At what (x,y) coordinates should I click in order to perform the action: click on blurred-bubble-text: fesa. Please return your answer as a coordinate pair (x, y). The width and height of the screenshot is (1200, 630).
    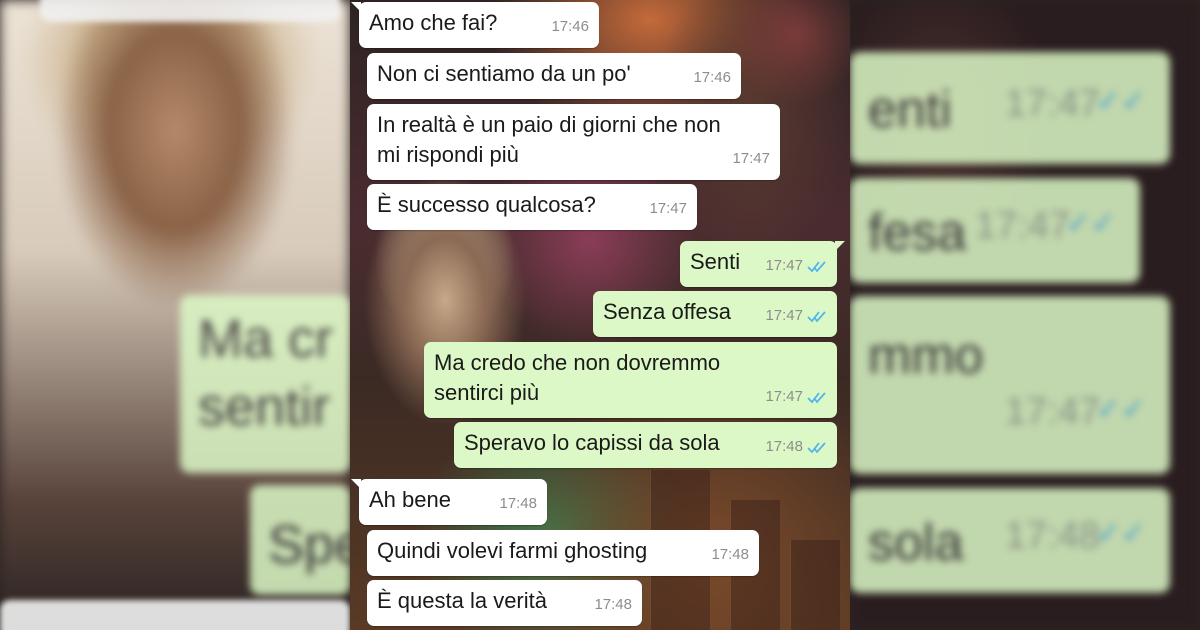
    Looking at the image, I should click on (917, 233).